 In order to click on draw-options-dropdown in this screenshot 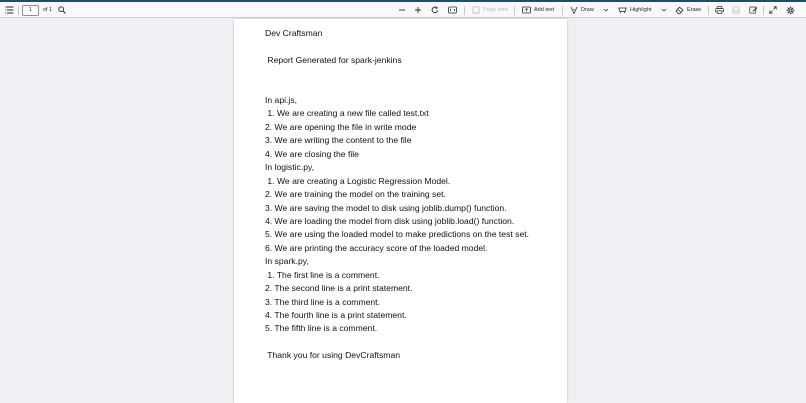, I will do `click(606, 10)`.